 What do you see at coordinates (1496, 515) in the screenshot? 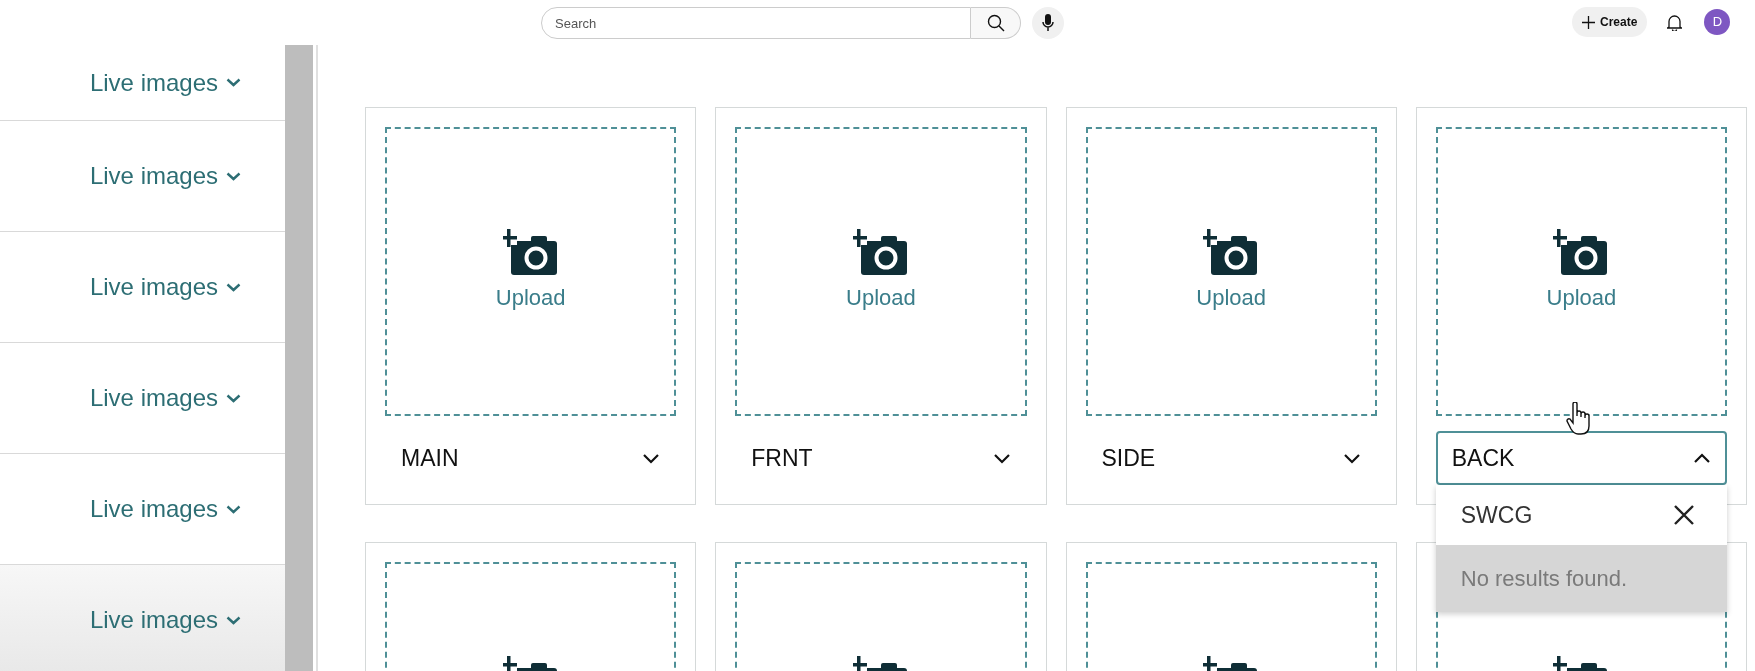
I see `search-query: SWCG` at bounding box center [1496, 515].